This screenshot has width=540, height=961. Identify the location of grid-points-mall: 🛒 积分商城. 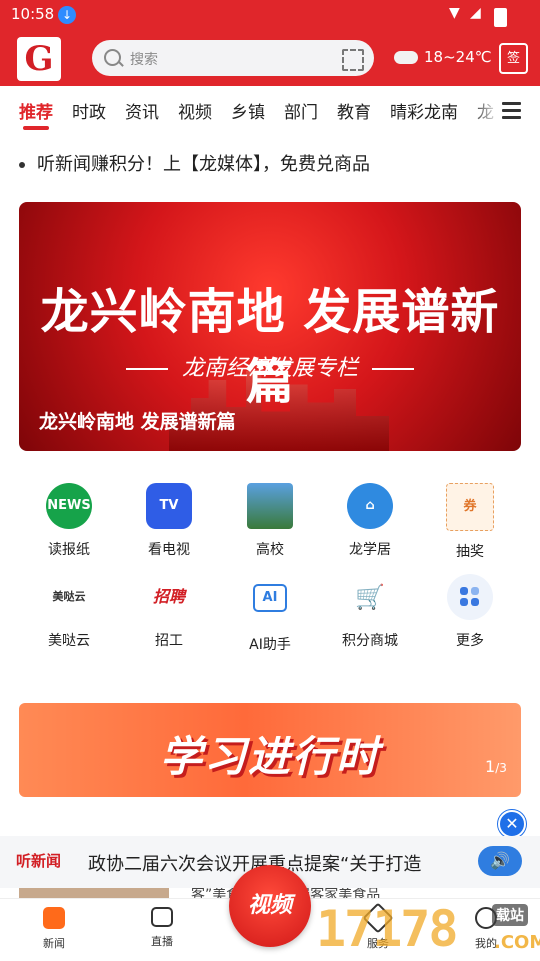
(370, 612).